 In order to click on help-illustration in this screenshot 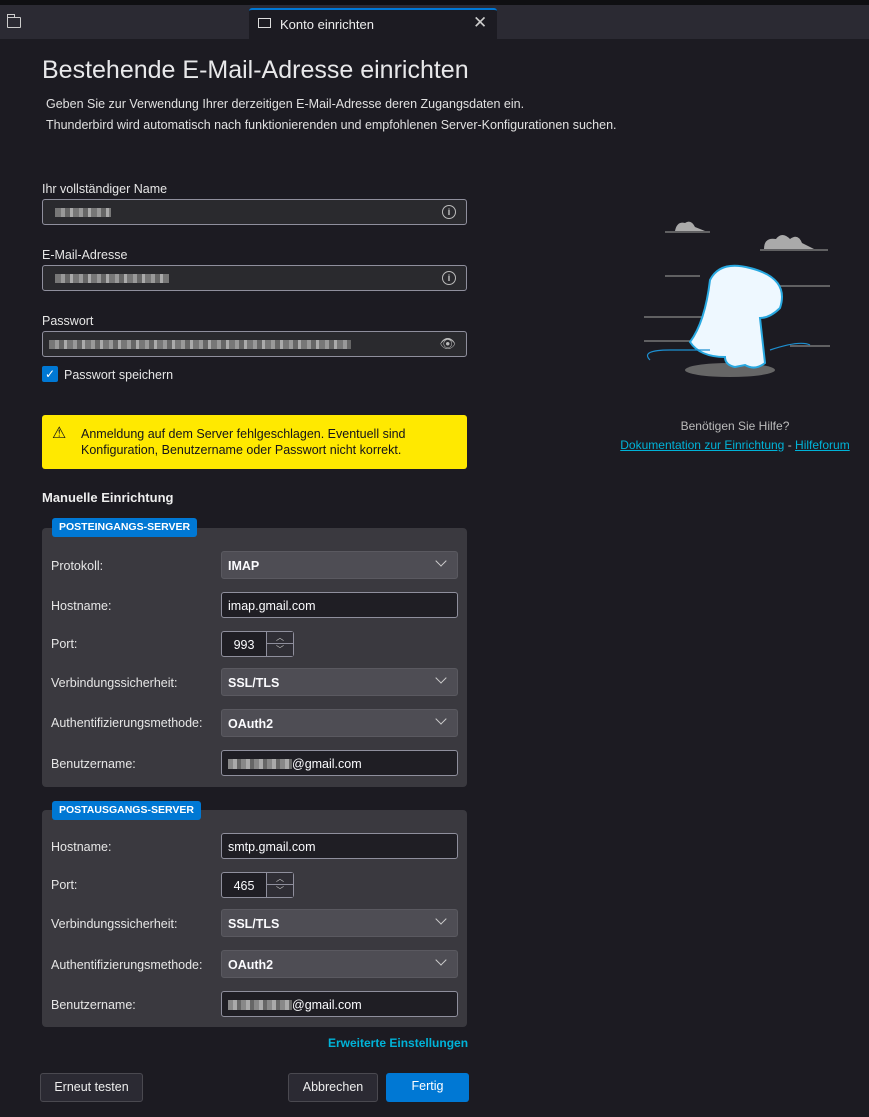, I will do `click(737, 299)`.